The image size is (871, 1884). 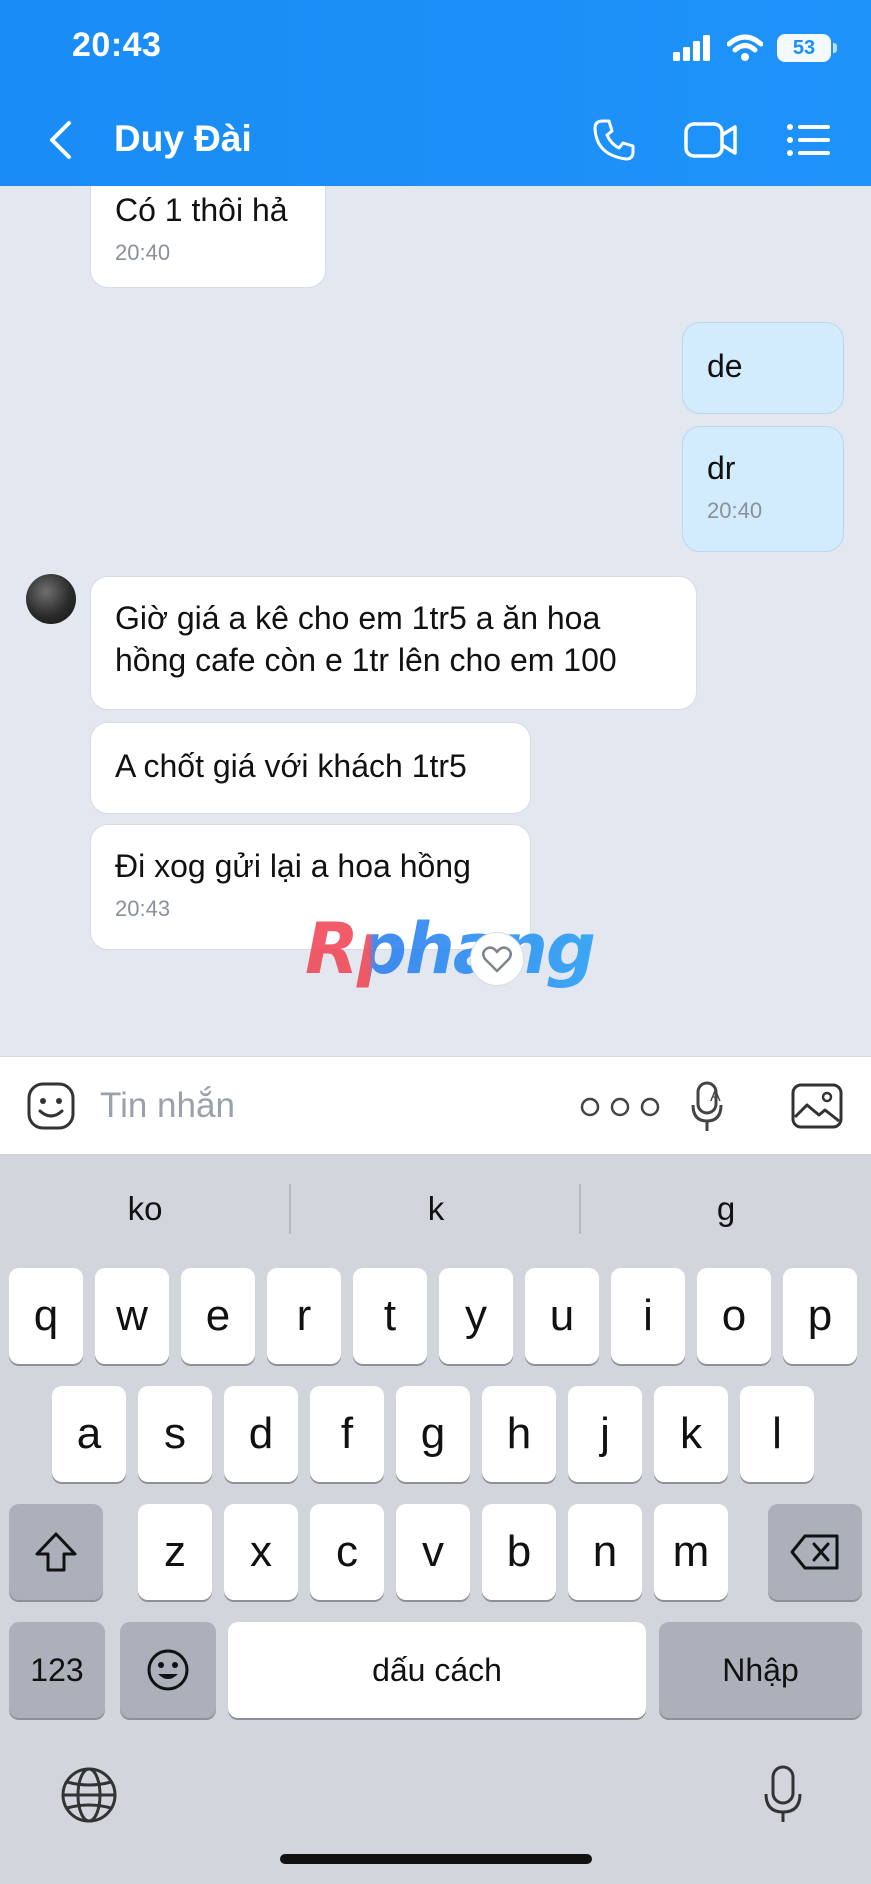 I want to click on message-text: de, so click(x=725, y=366).